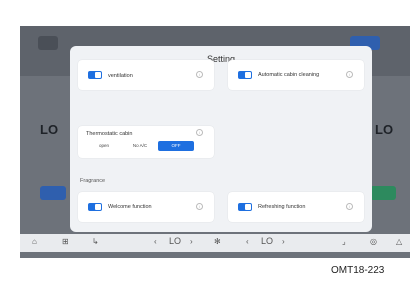 The width and height of the screenshot is (410, 282). Describe the element at coordinates (267, 241) in the screenshot. I see `right-temp-value: LO` at that location.